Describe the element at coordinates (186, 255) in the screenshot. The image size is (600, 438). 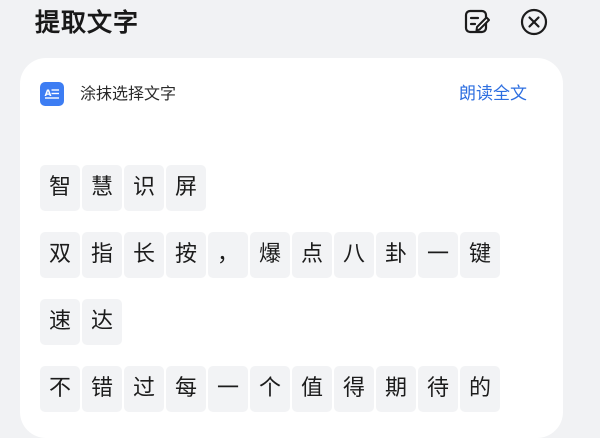
I see `text-char: 按` at that location.